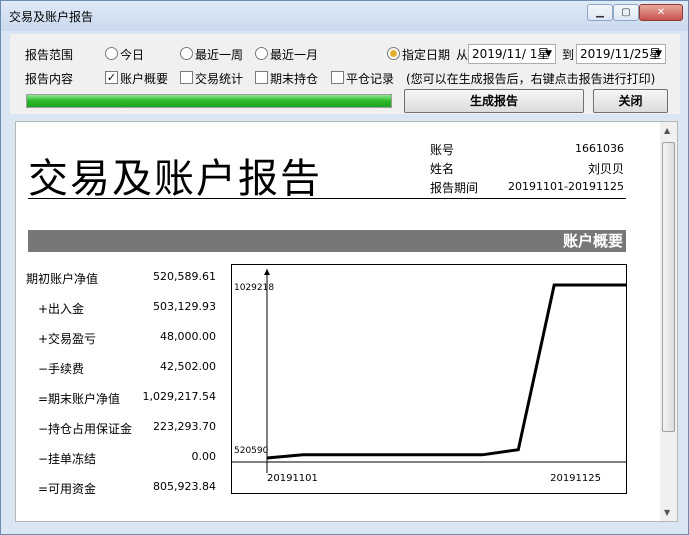  I want to click on summary-row: =可用资金 805,923.84, so click(121, 488).